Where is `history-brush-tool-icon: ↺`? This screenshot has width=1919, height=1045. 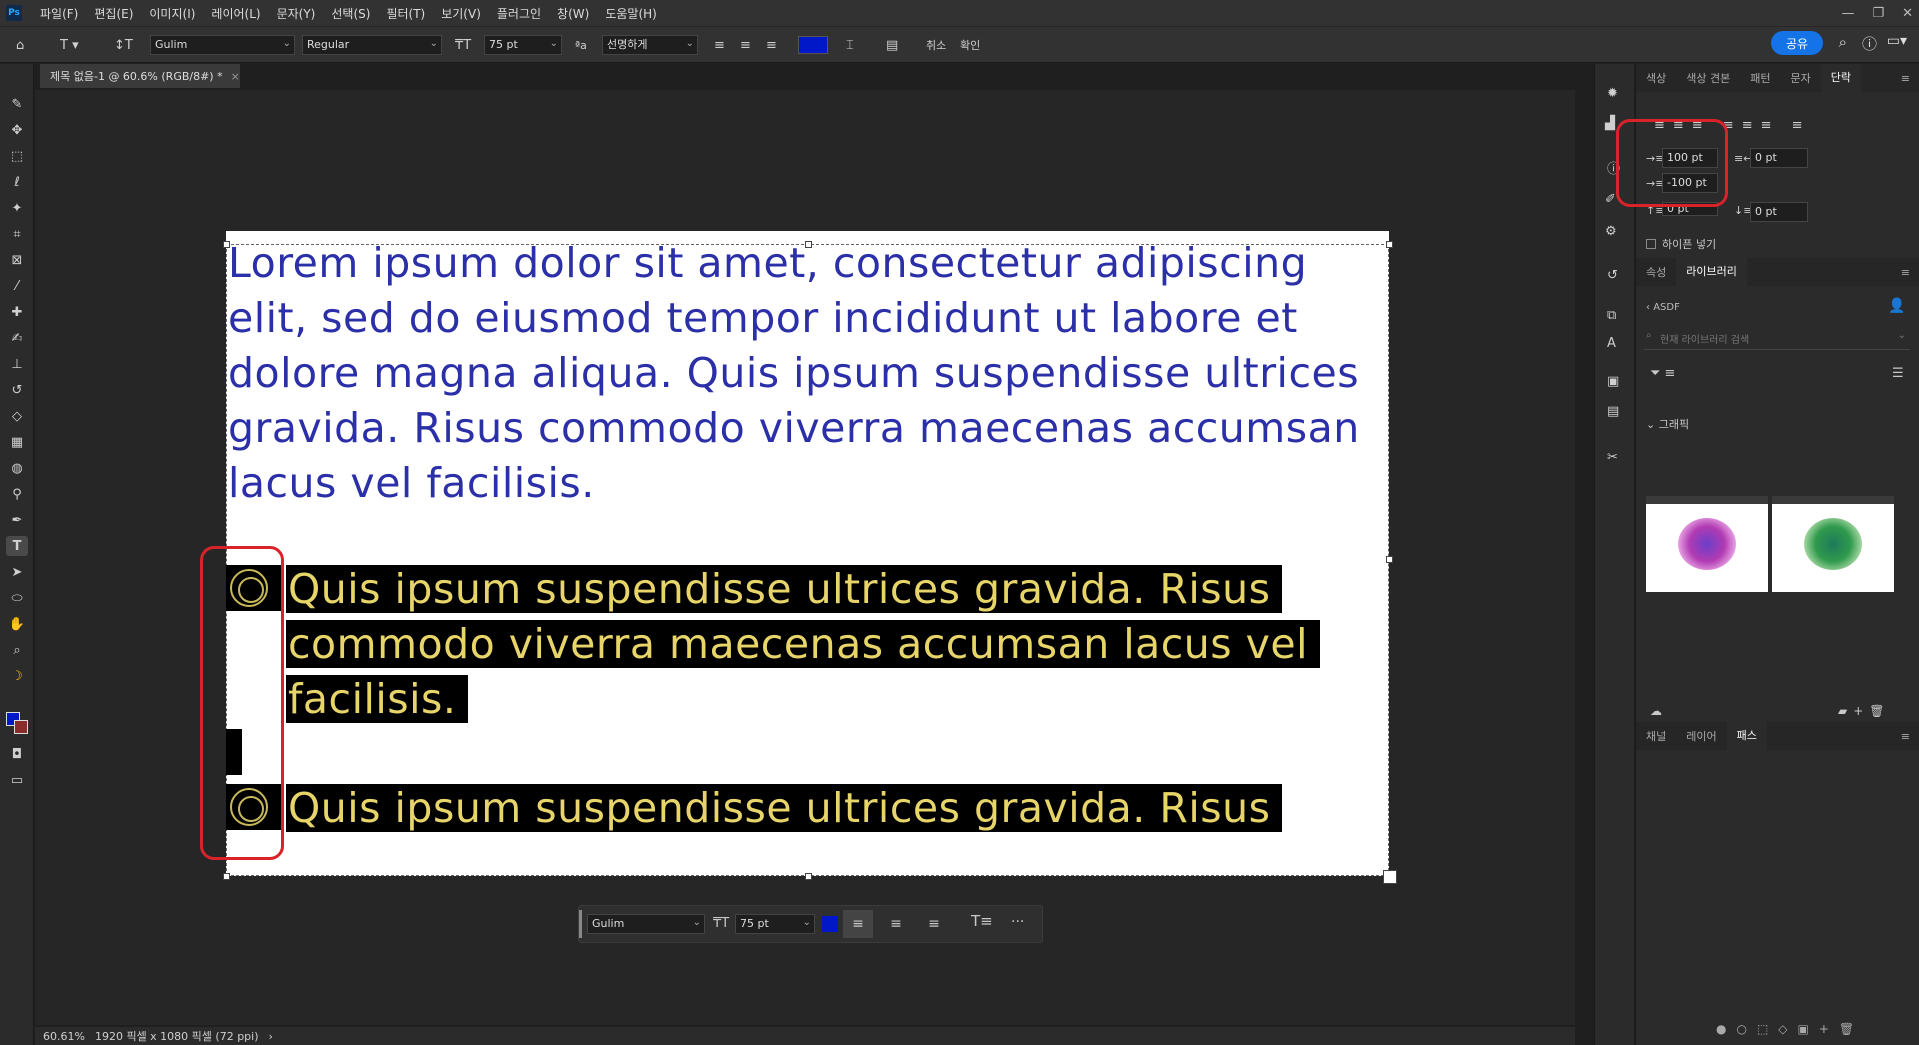 history-brush-tool-icon: ↺ is located at coordinates (17, 390).